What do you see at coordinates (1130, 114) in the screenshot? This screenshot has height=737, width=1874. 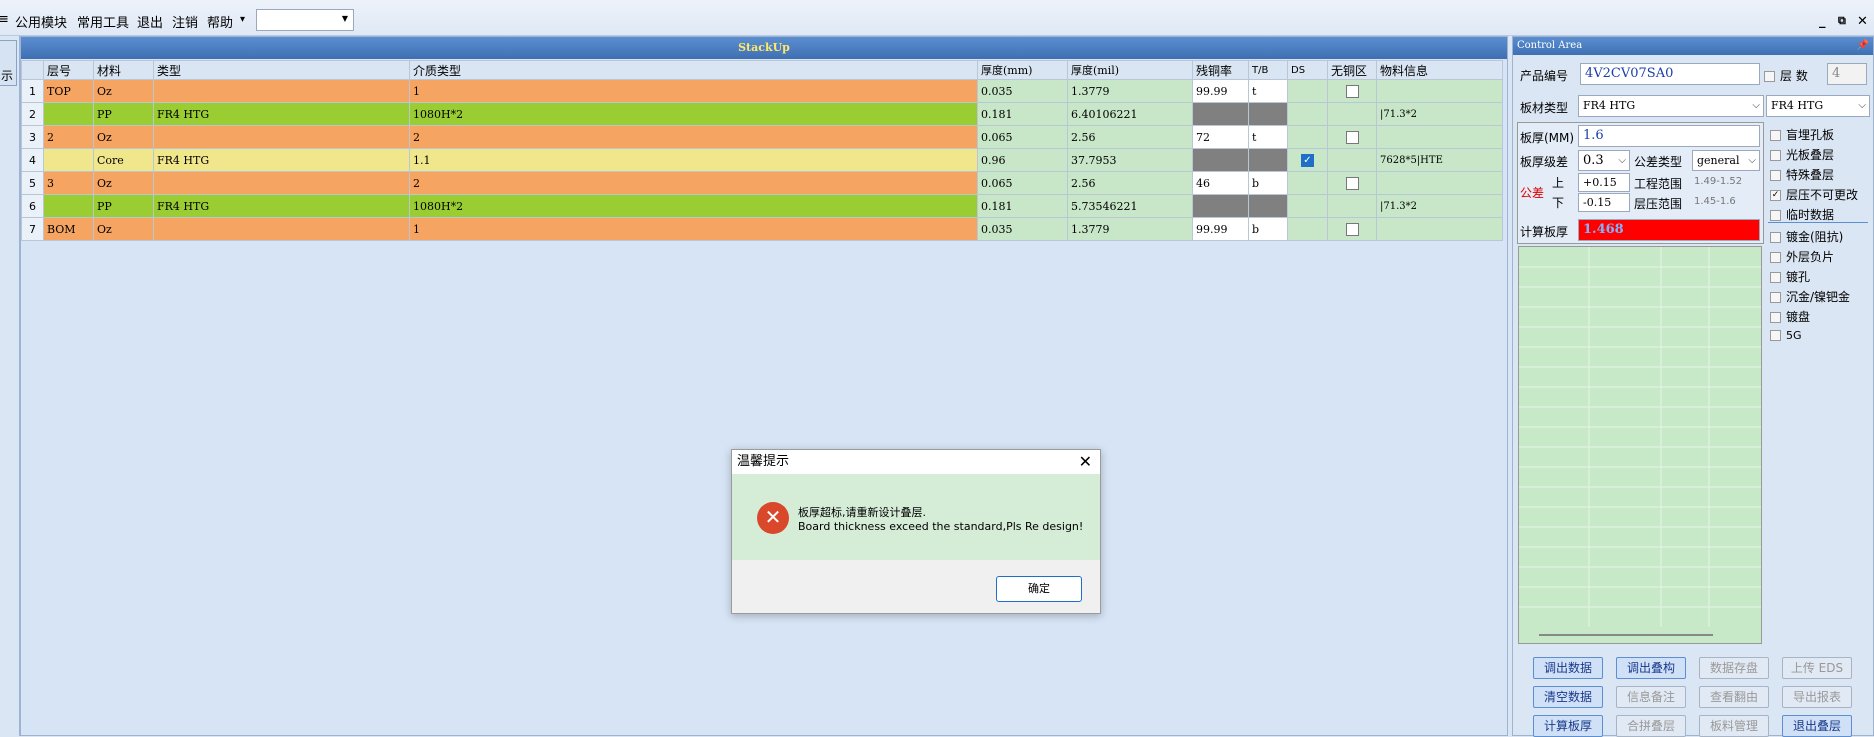 I see `cell-thickness-mil: 6.40106221` at bounding box center [1130, 114].